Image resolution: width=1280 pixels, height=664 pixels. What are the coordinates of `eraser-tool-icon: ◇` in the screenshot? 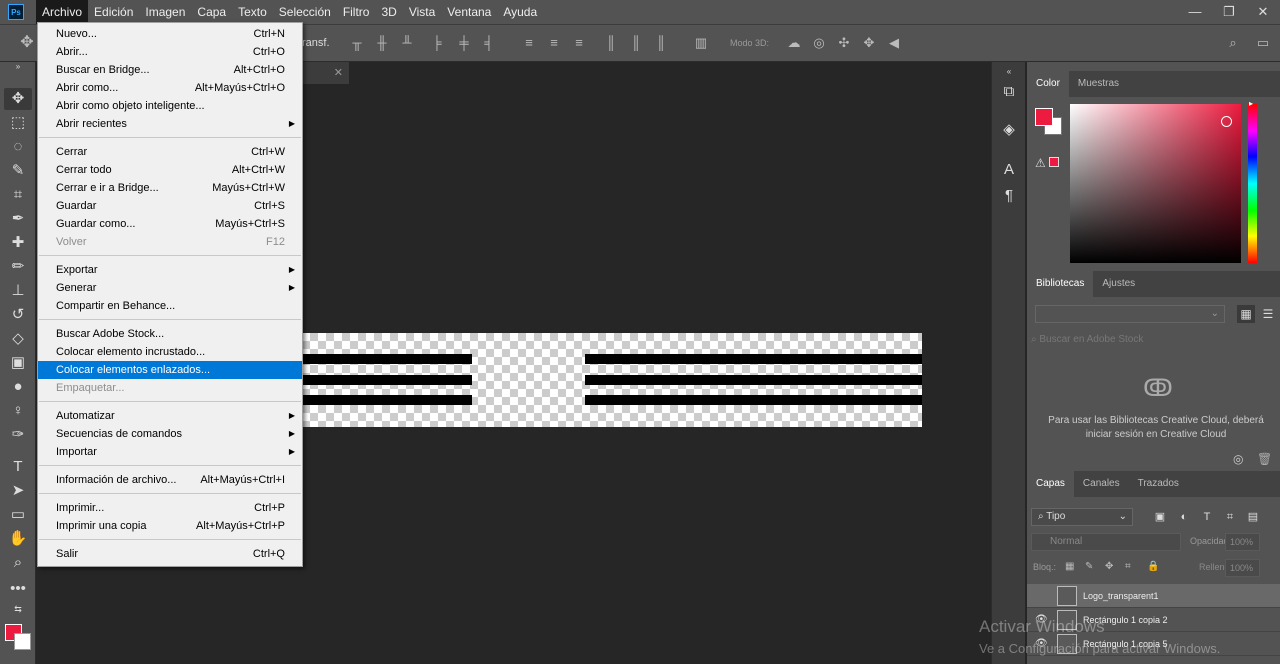 It's located at (18, 339).